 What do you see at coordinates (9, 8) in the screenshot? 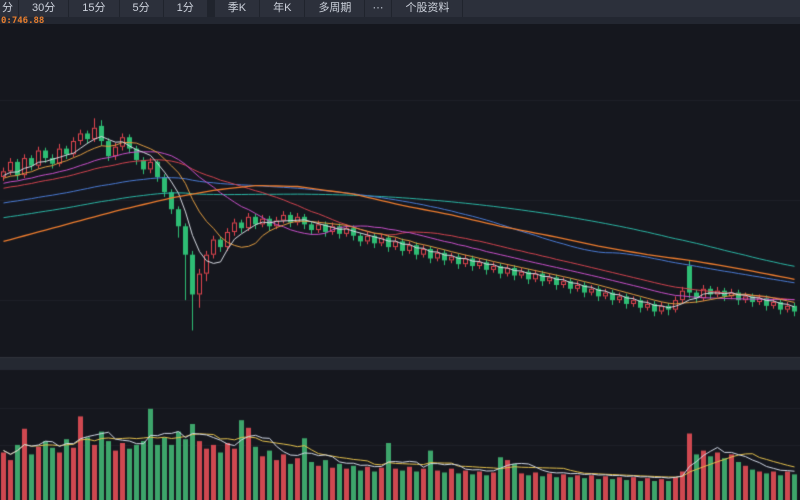
I see `tab-60min-partial: 分` at bounding box center [9, 8].